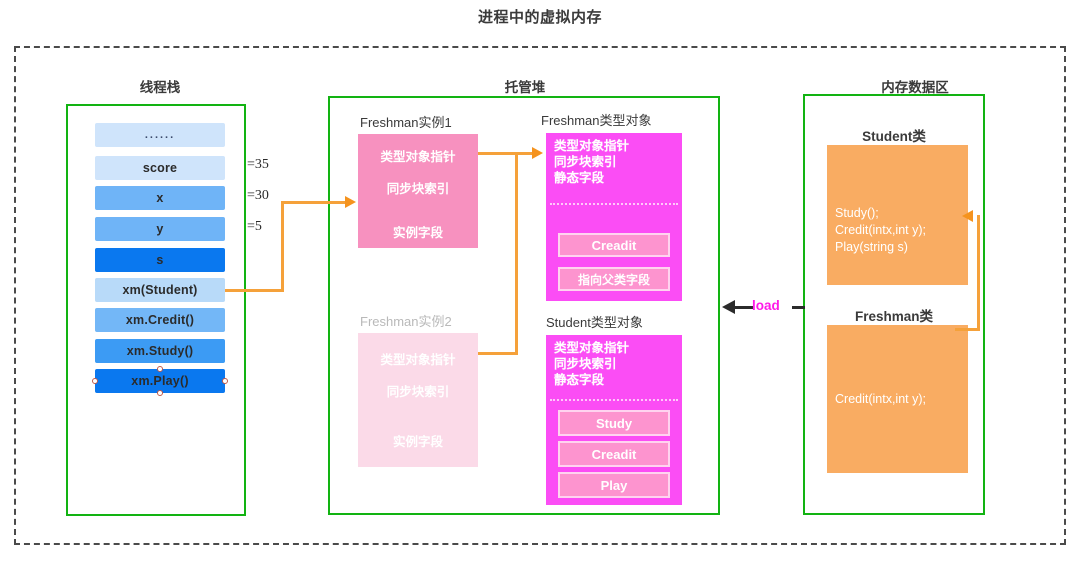  I want to click on connector-arrow-inheritance, so click(967, 216).